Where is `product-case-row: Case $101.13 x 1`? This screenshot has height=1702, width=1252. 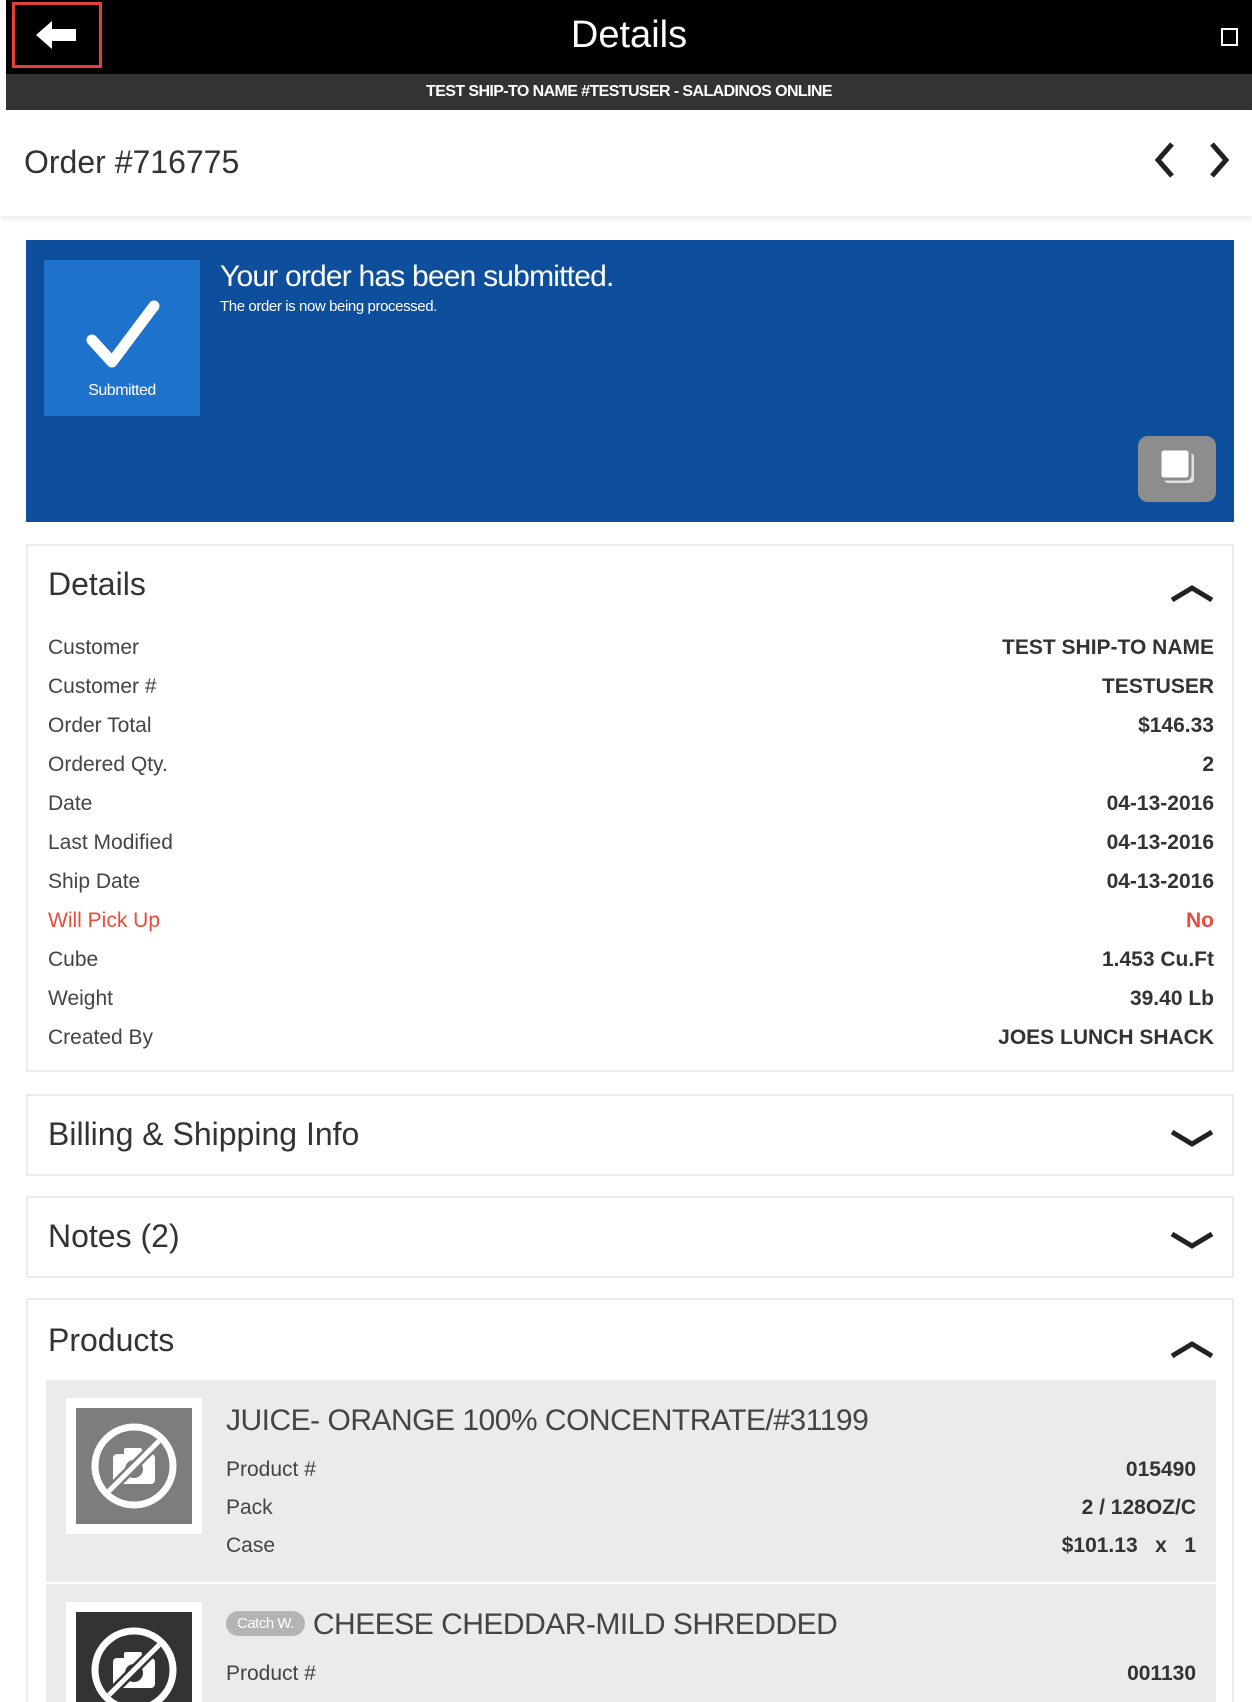
product-case-row: Case $101.13 x 1 is located at coordinates (711, 1547).